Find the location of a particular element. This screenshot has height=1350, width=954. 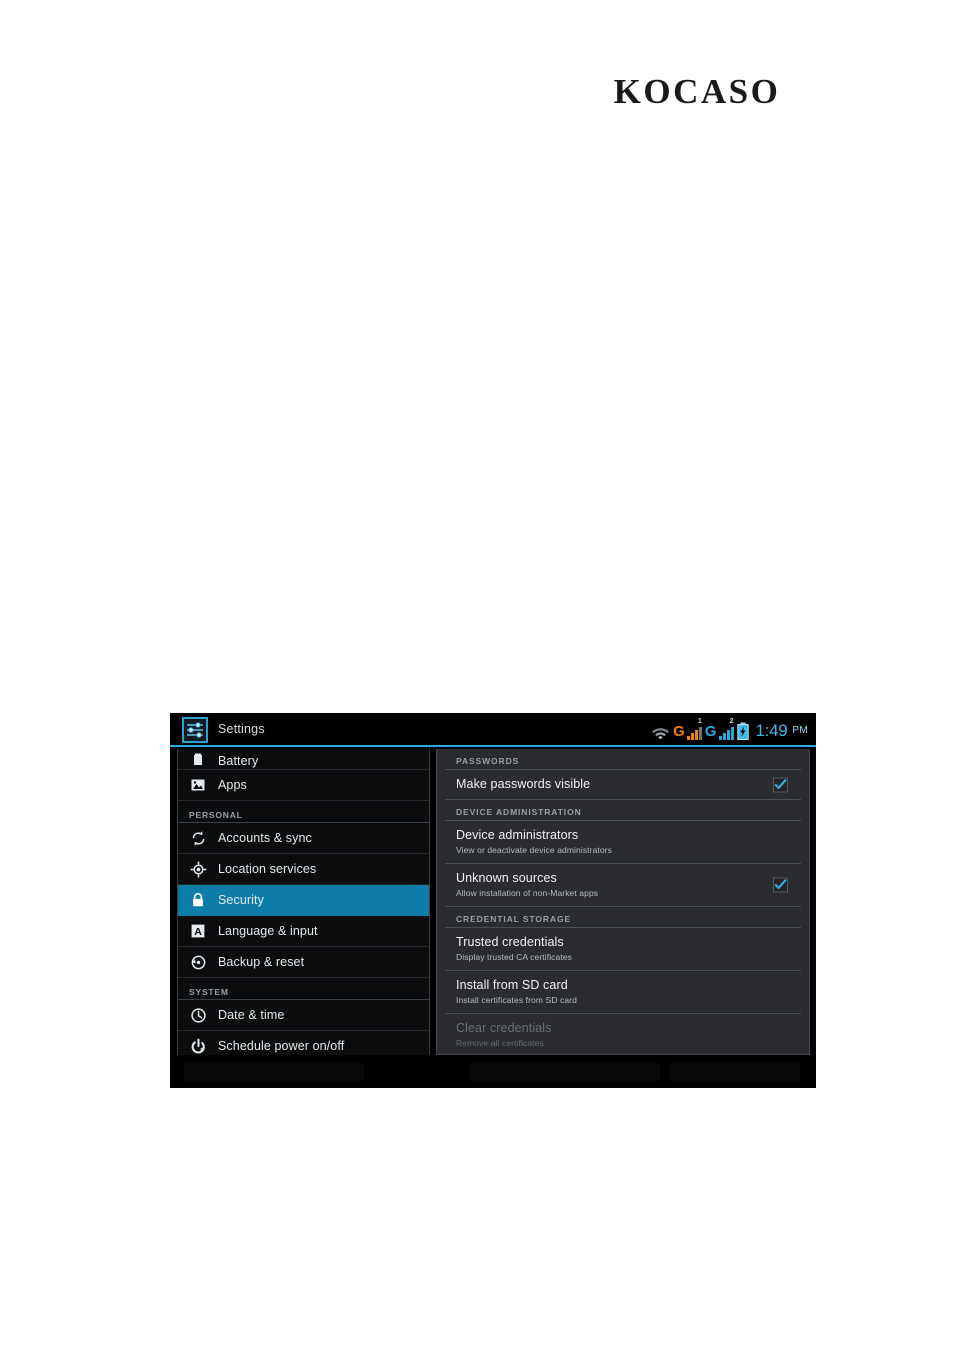

sidebar-item-schedule-power-on-off: Schedule power on/off is located at coordinates (303, 1043).